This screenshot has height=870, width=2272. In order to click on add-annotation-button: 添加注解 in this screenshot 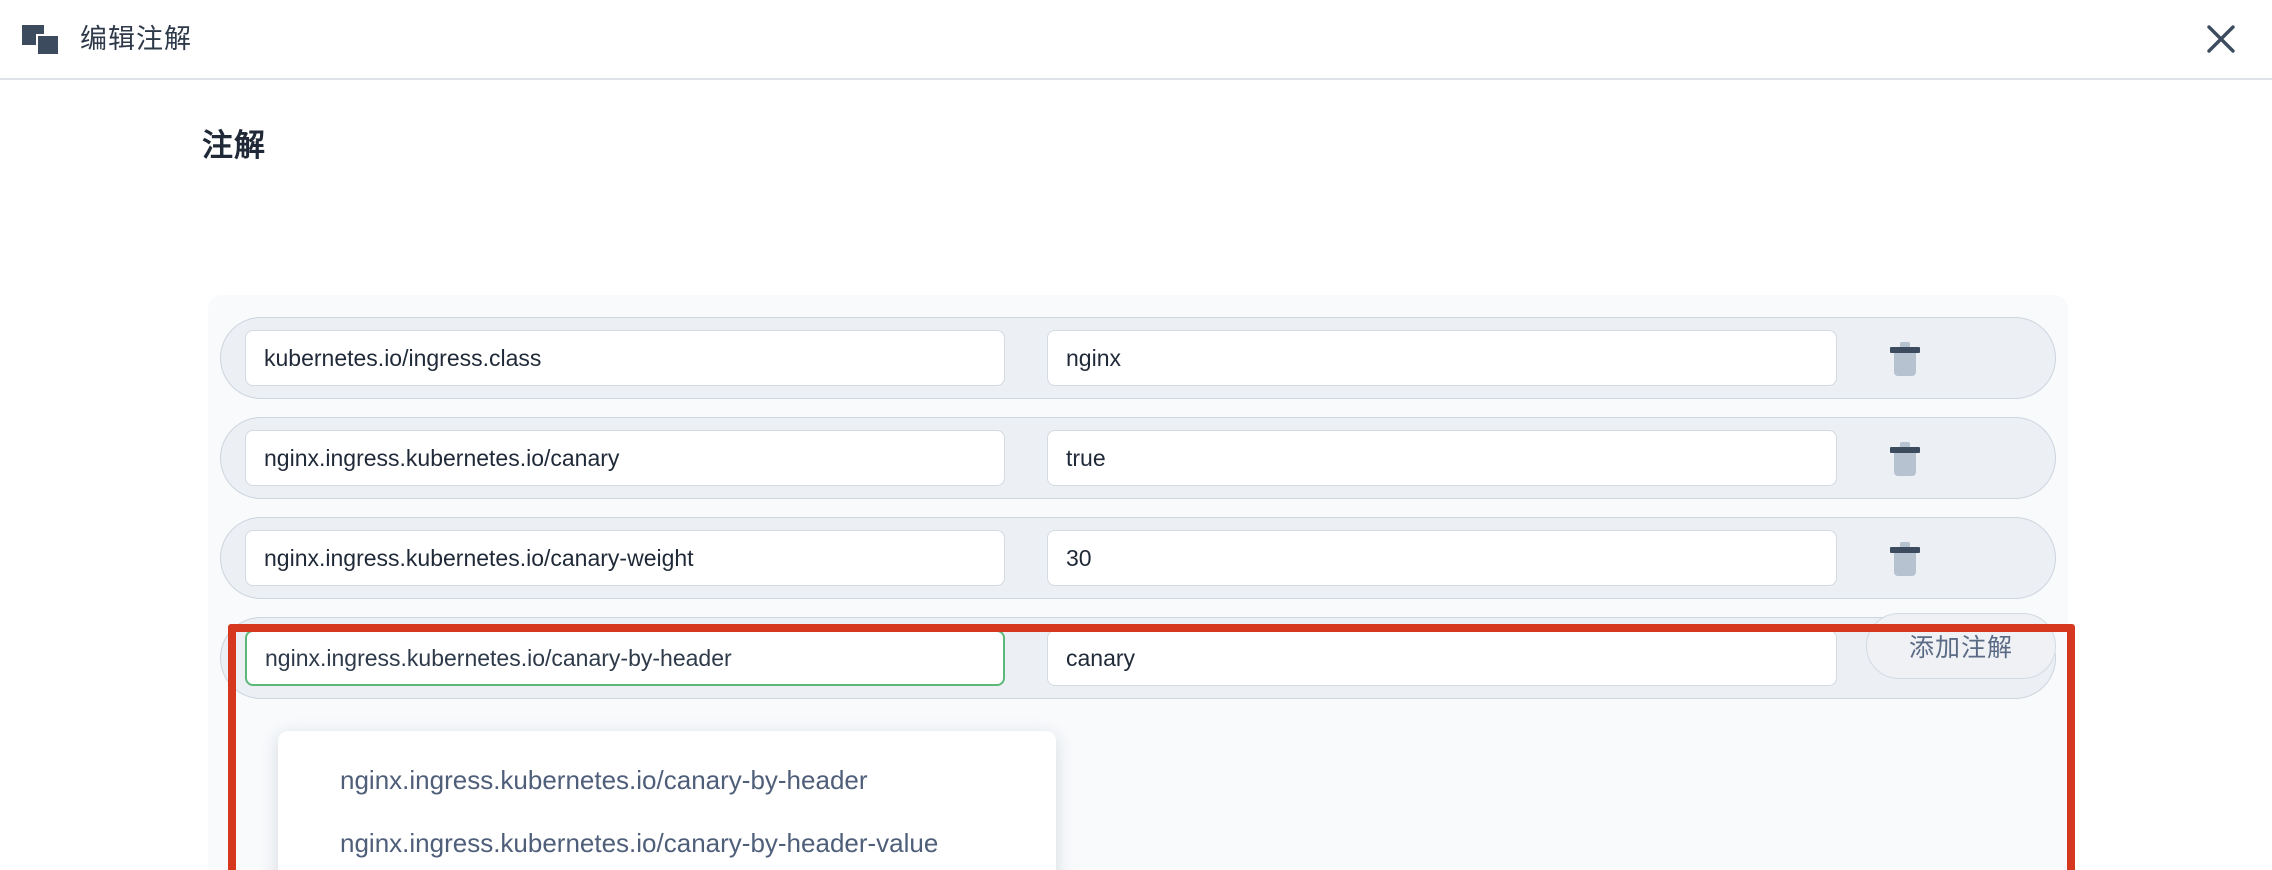, I will do `click(1961, 646)`.